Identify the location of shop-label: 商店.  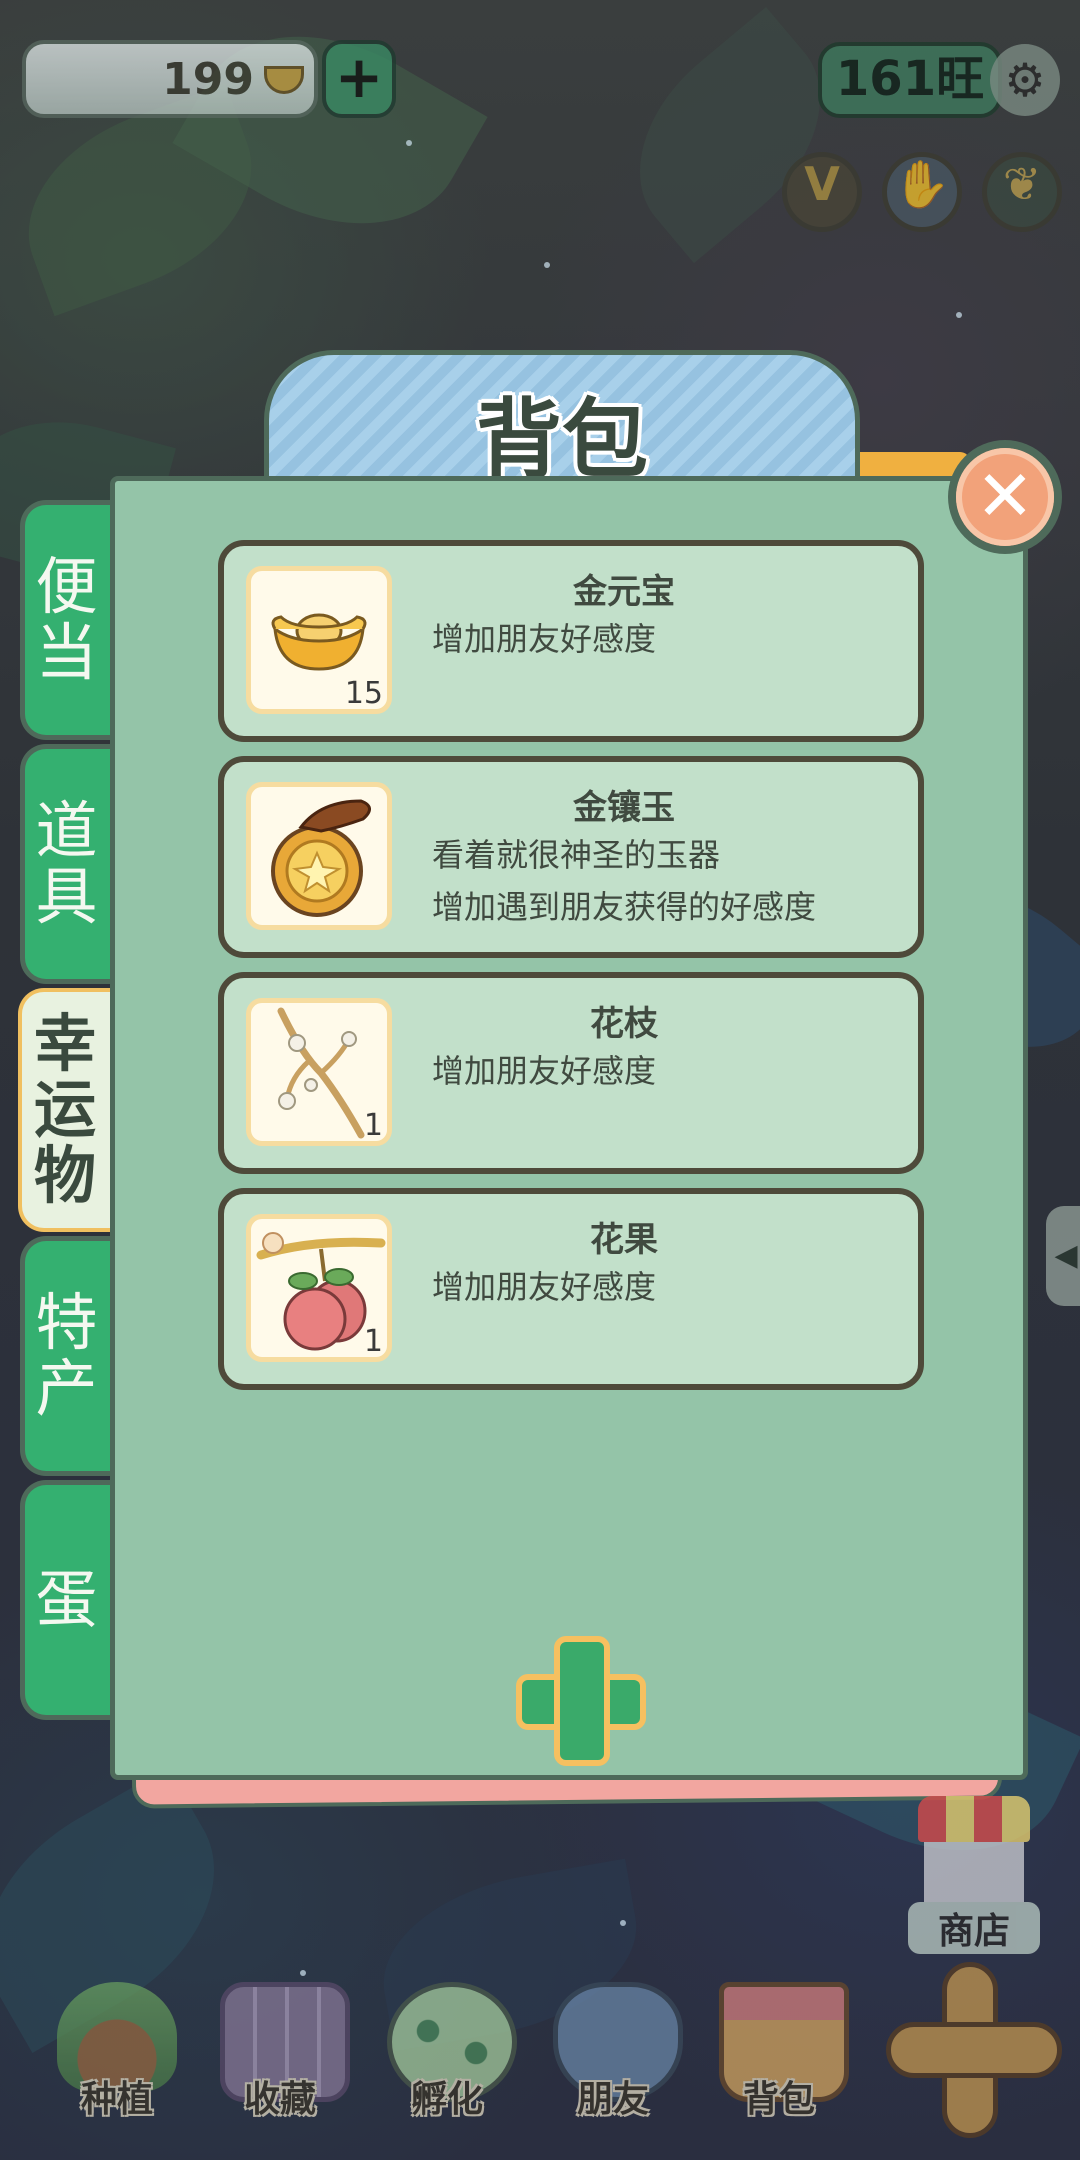
(974, 1928).